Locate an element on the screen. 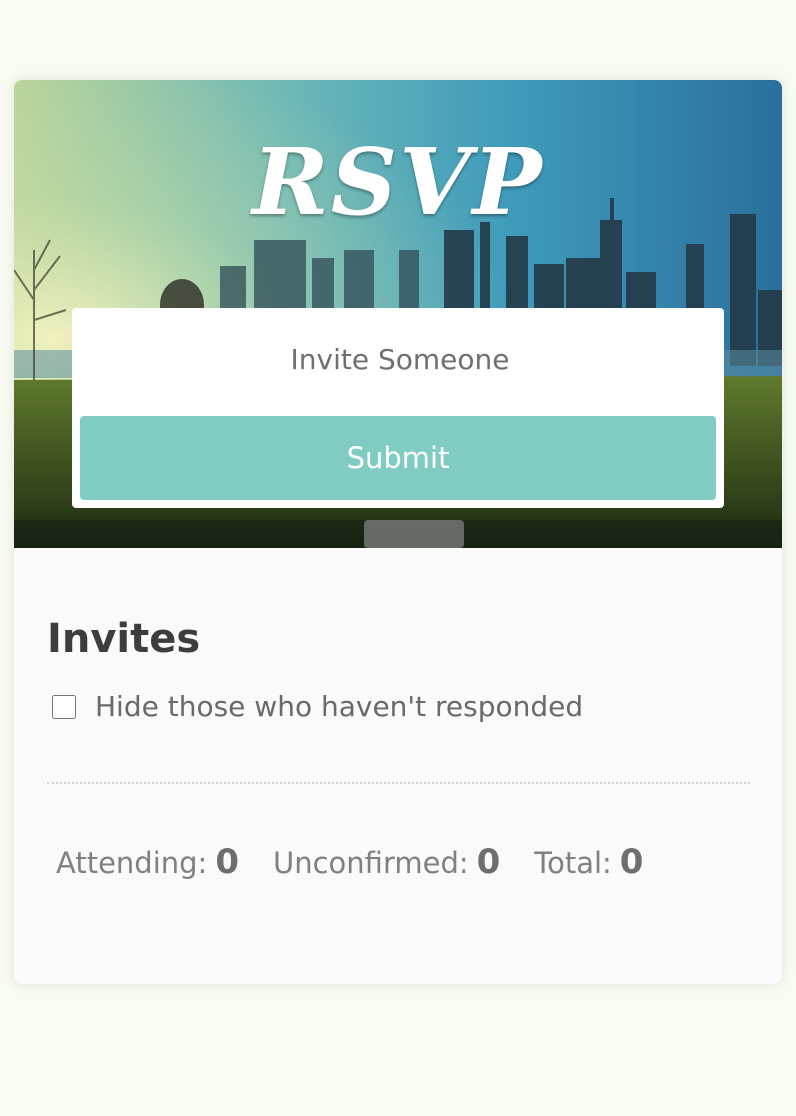 This screenshot has width=796, height=1116. total-count: 0 is located at coordinates (631, 862).